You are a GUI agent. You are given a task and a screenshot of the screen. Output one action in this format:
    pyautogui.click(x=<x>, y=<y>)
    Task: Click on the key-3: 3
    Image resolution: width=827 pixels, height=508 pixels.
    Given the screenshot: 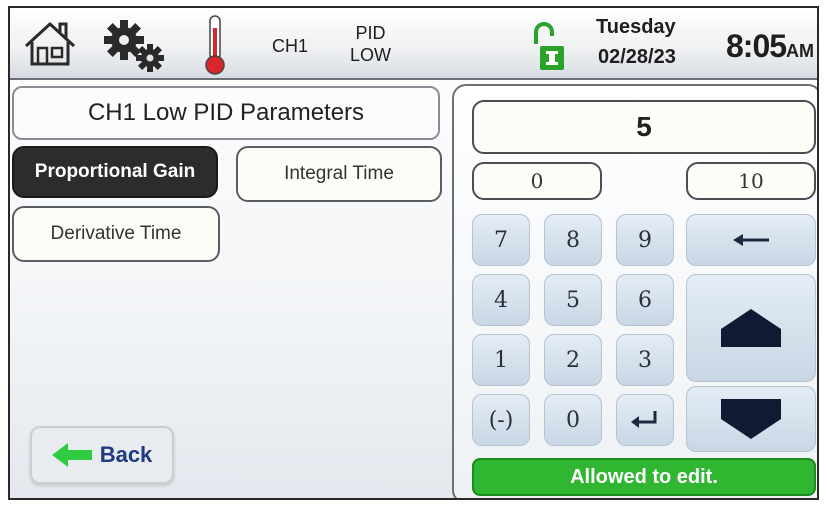 What is the action you would take?
    pyautogui.click(x=645, y=360)
    